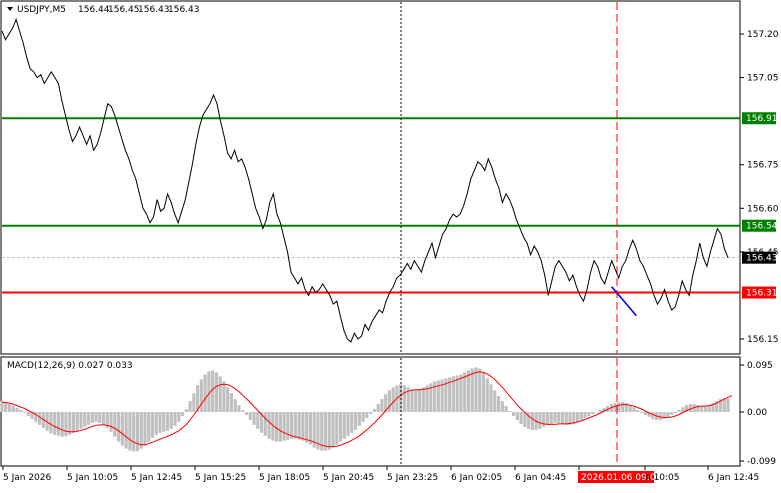 This screenshot has width=781, height=493. I want to click on price-label-0: 156.91, so click(762, 119).